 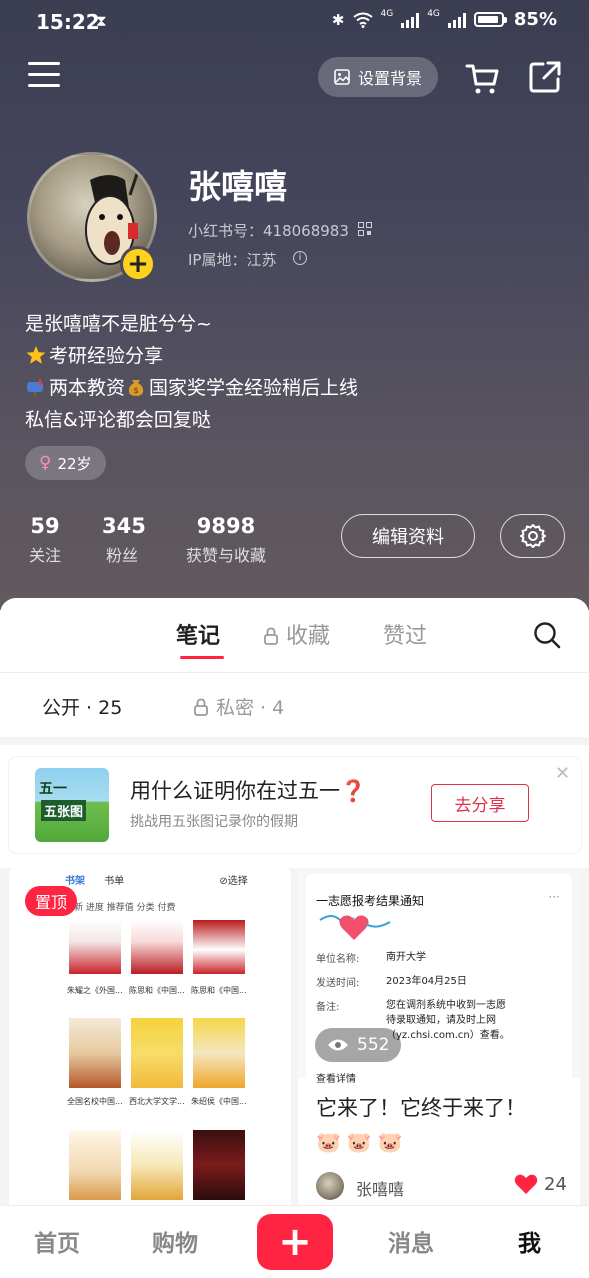 I want to click on nav-me: 我, so click(x=529, y=1241).